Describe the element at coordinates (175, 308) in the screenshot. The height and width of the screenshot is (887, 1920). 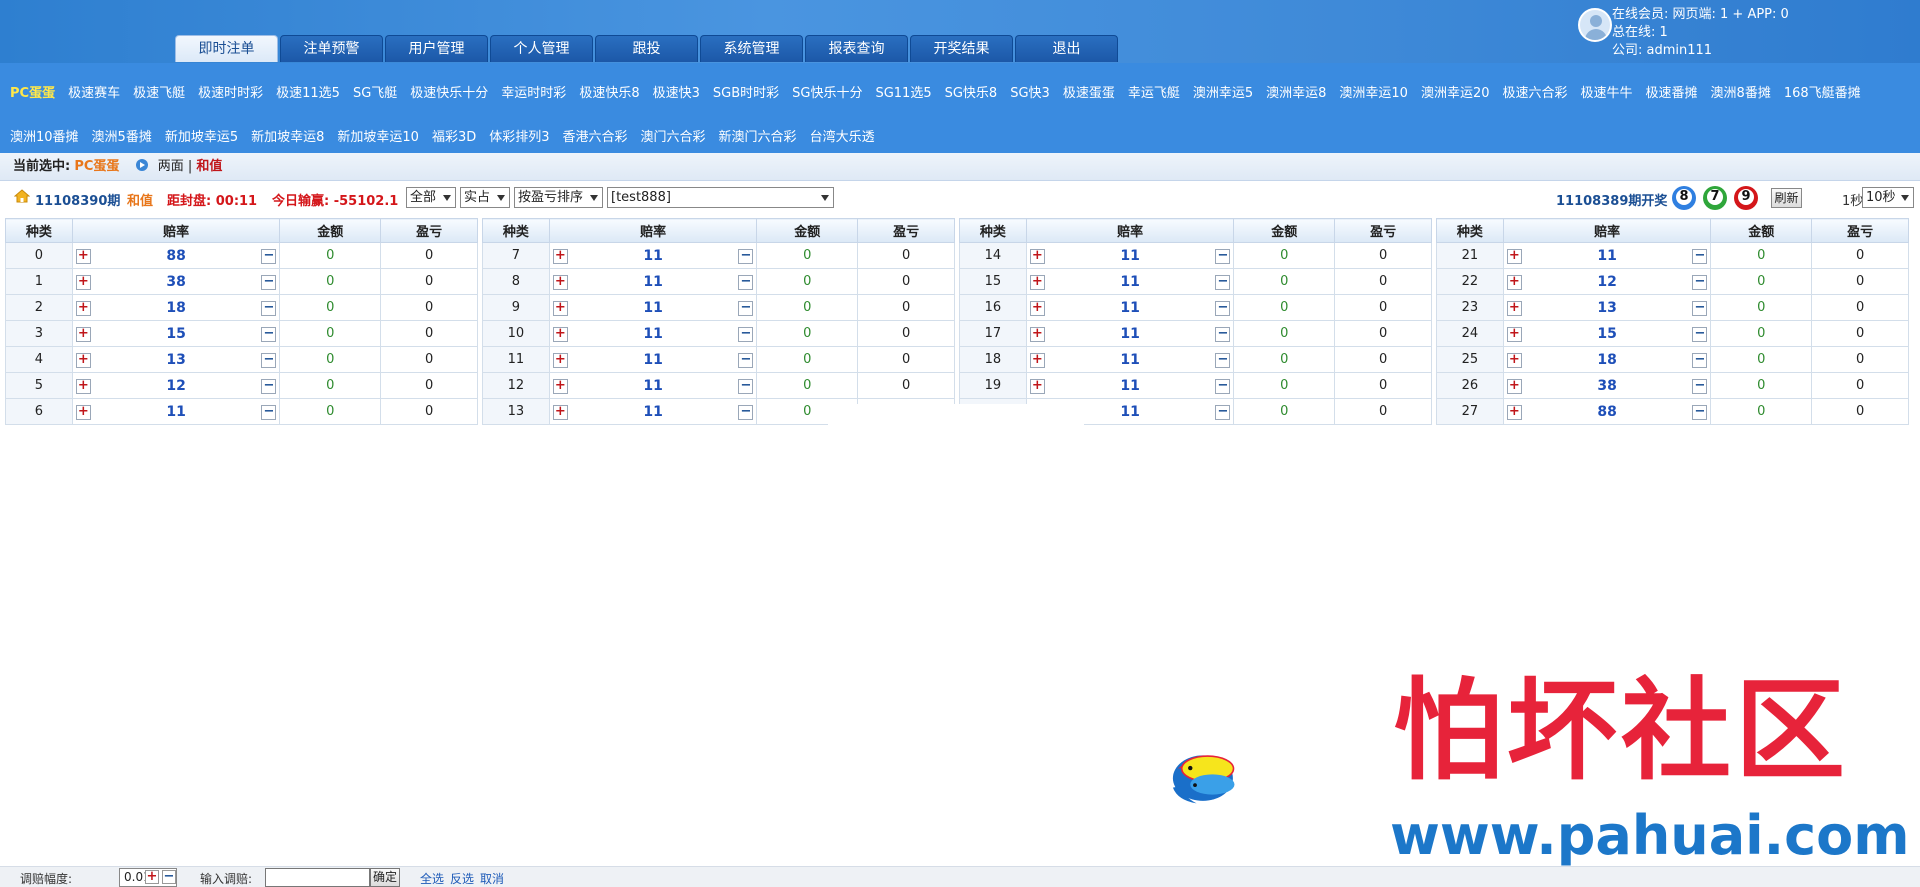
I see `odds-value: 18` at that location.